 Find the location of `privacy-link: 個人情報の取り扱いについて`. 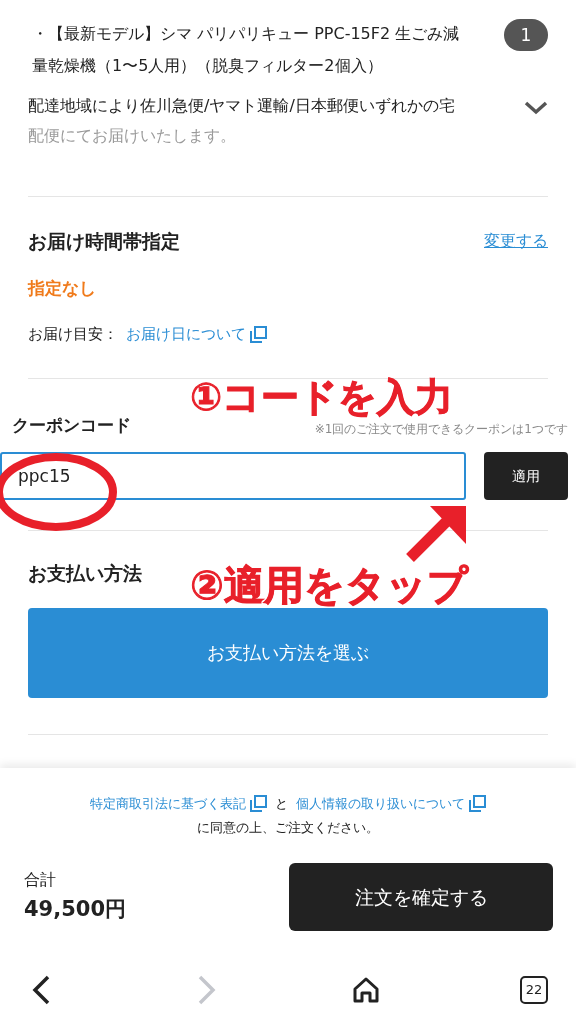

privacy-link: 個人情報の取り扱いについて is located at coordinates (380, 804).